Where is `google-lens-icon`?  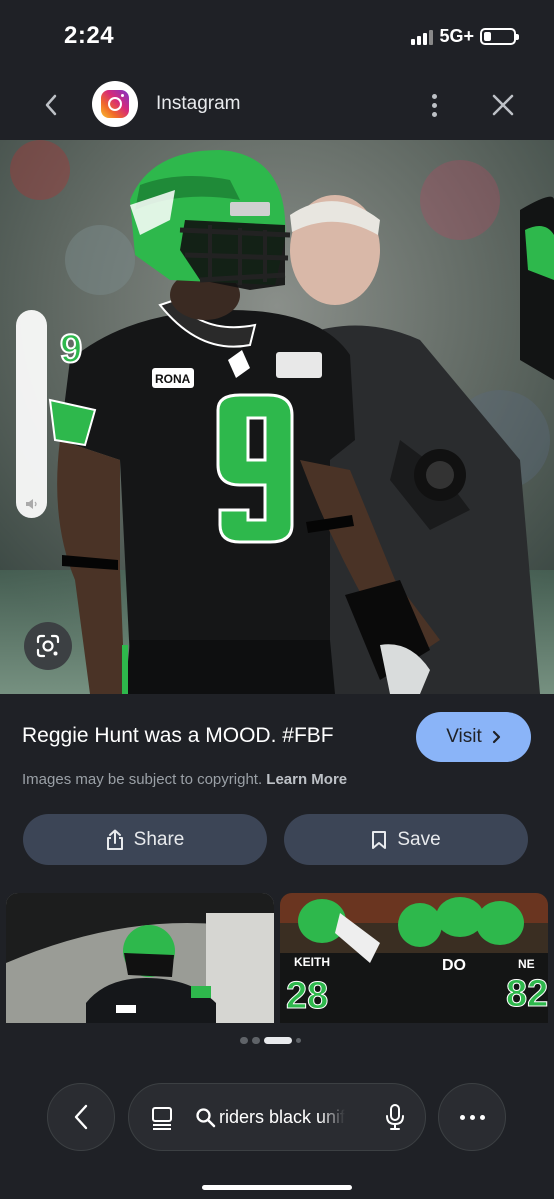
google-lens-icon is located at coordinates (48, 646).